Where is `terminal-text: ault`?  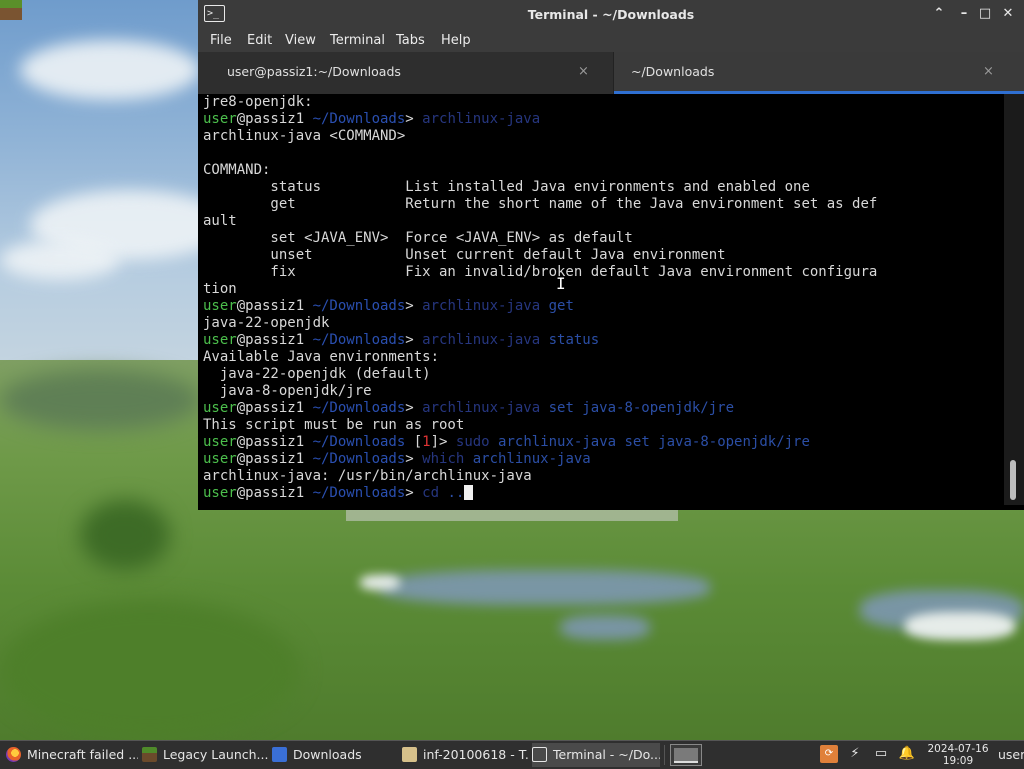 terminal-text: ault is located at coordinates (220, 221).